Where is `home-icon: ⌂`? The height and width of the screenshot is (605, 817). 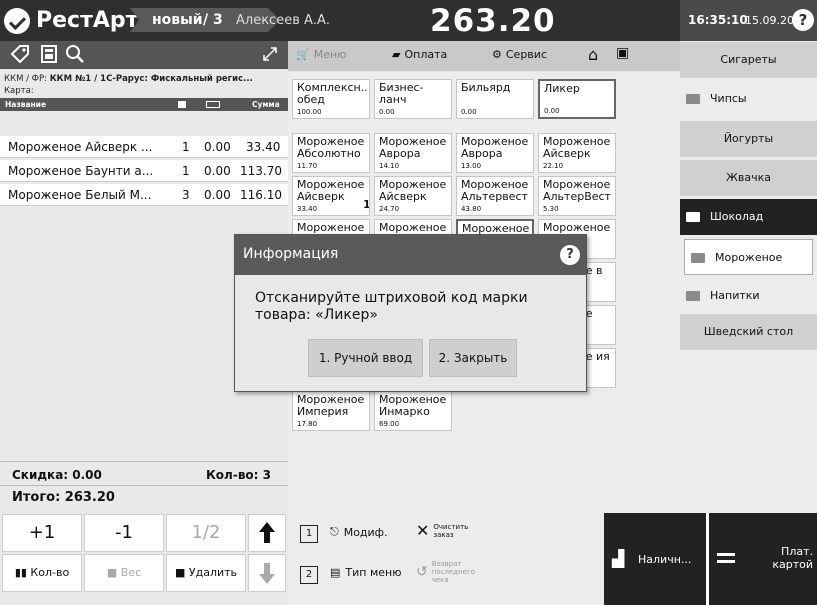
home-icon: ⌂ is located at coordinates (593, 54).